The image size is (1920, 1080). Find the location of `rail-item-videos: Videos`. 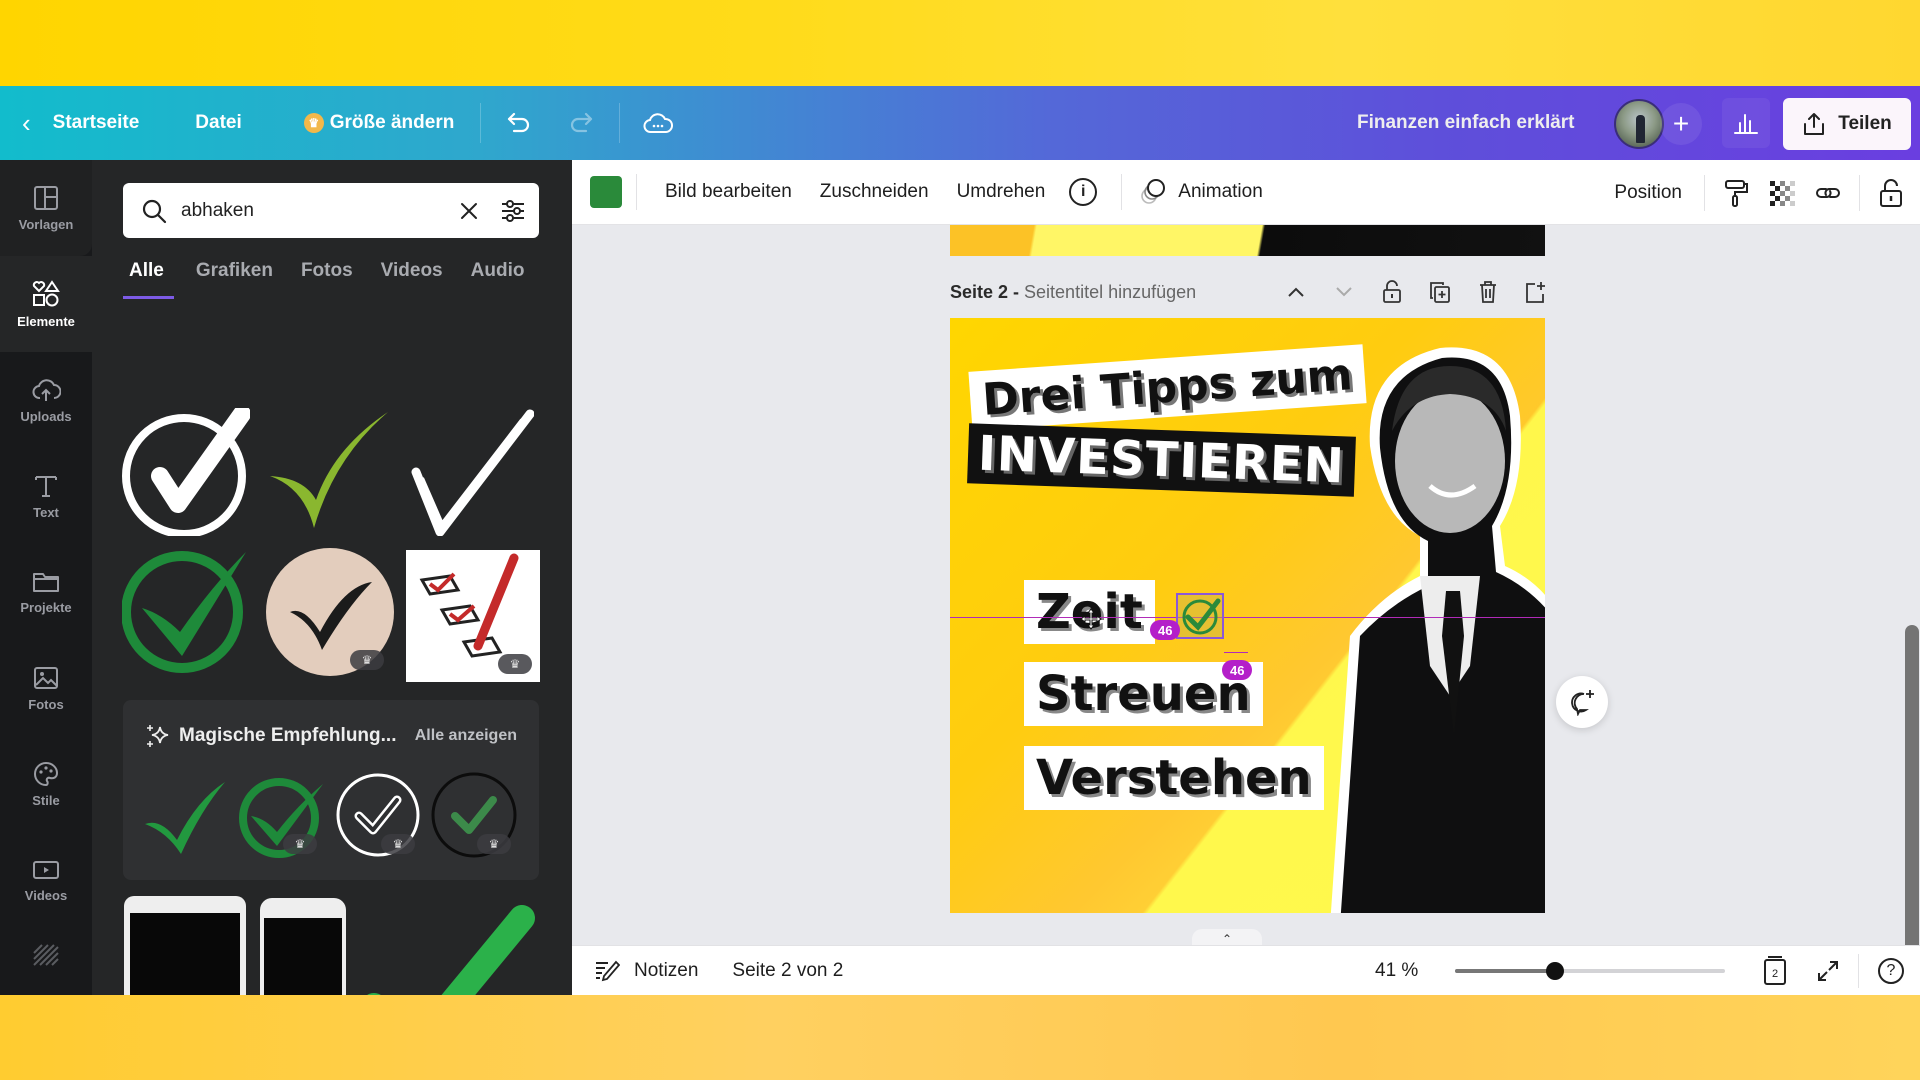

rail-item-videos: Videos is located at coordinates (46, 880).